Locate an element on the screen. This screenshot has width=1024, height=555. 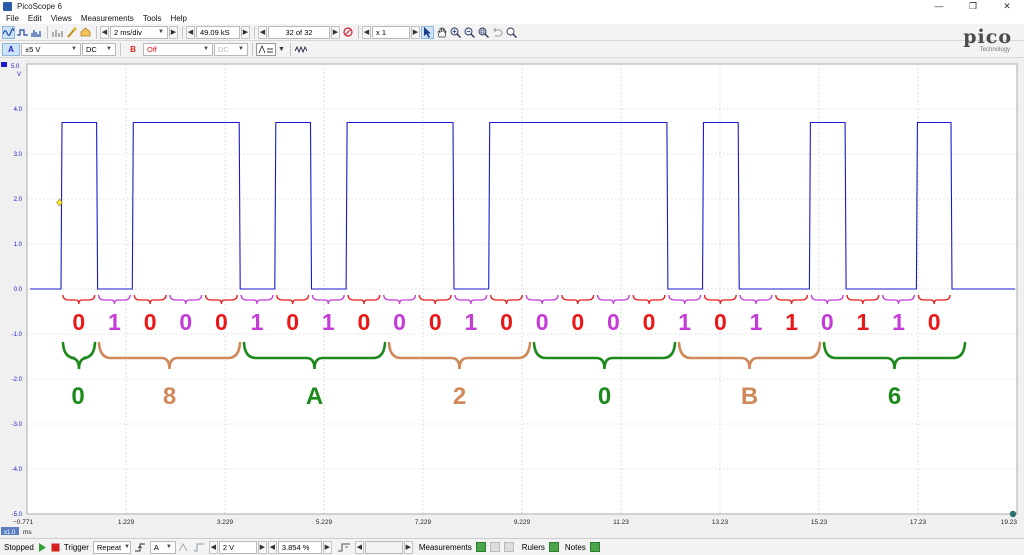
menu-views: Views is located at coordinates (61, 18).